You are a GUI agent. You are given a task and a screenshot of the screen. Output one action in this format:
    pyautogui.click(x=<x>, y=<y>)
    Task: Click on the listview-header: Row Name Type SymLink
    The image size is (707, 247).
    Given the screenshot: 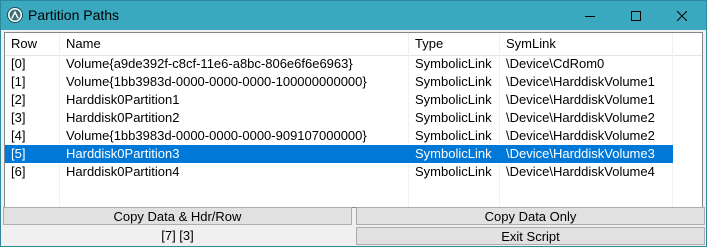 What is the action you would take?
    pyautogui.click(x=353, y=44)
    